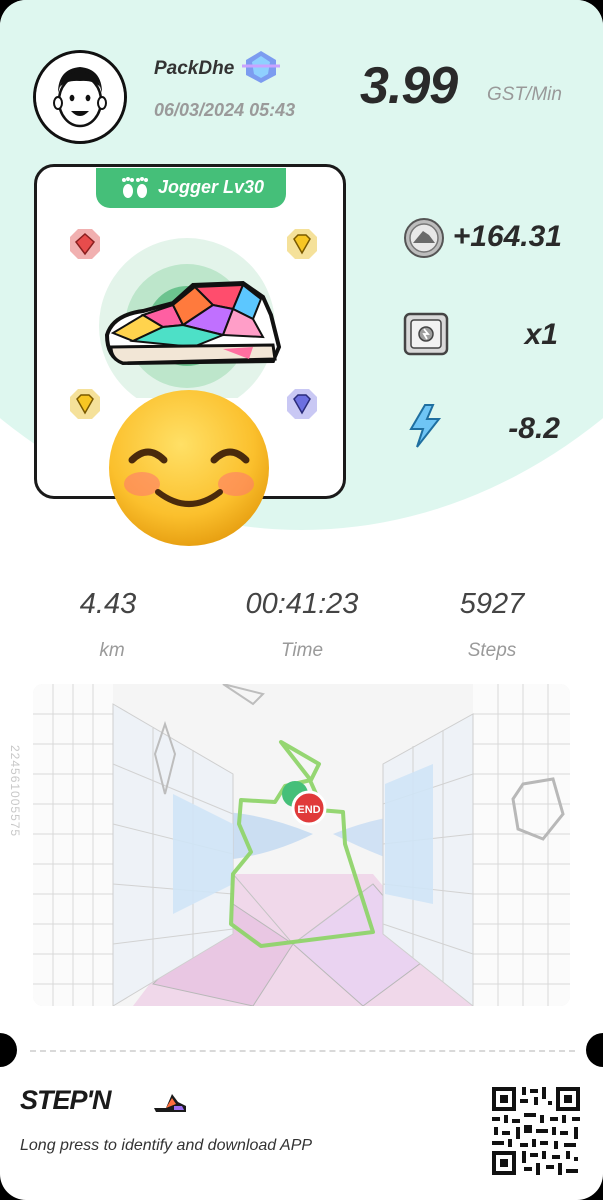  Describe the element at coordinates (225, 110) in the screenshot. I see `run-datetime: 06/03/2024 05:43` at that location.